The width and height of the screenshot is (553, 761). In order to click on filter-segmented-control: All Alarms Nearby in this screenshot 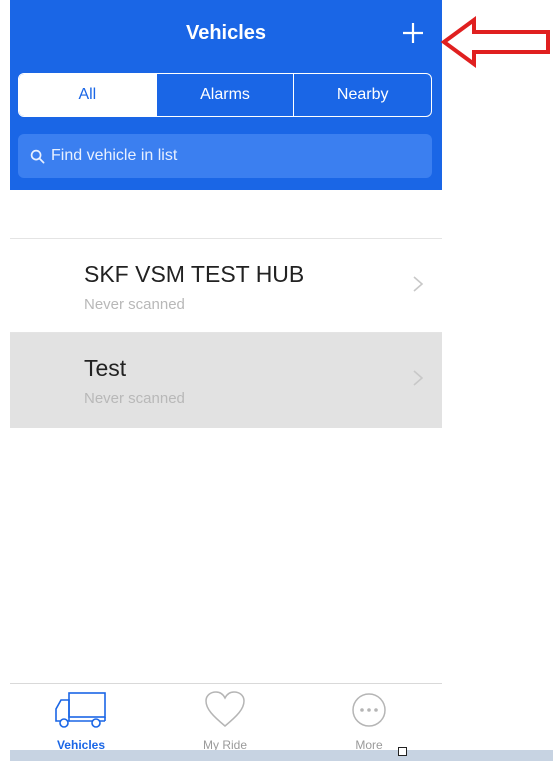, I will do `click(225, 95)`.